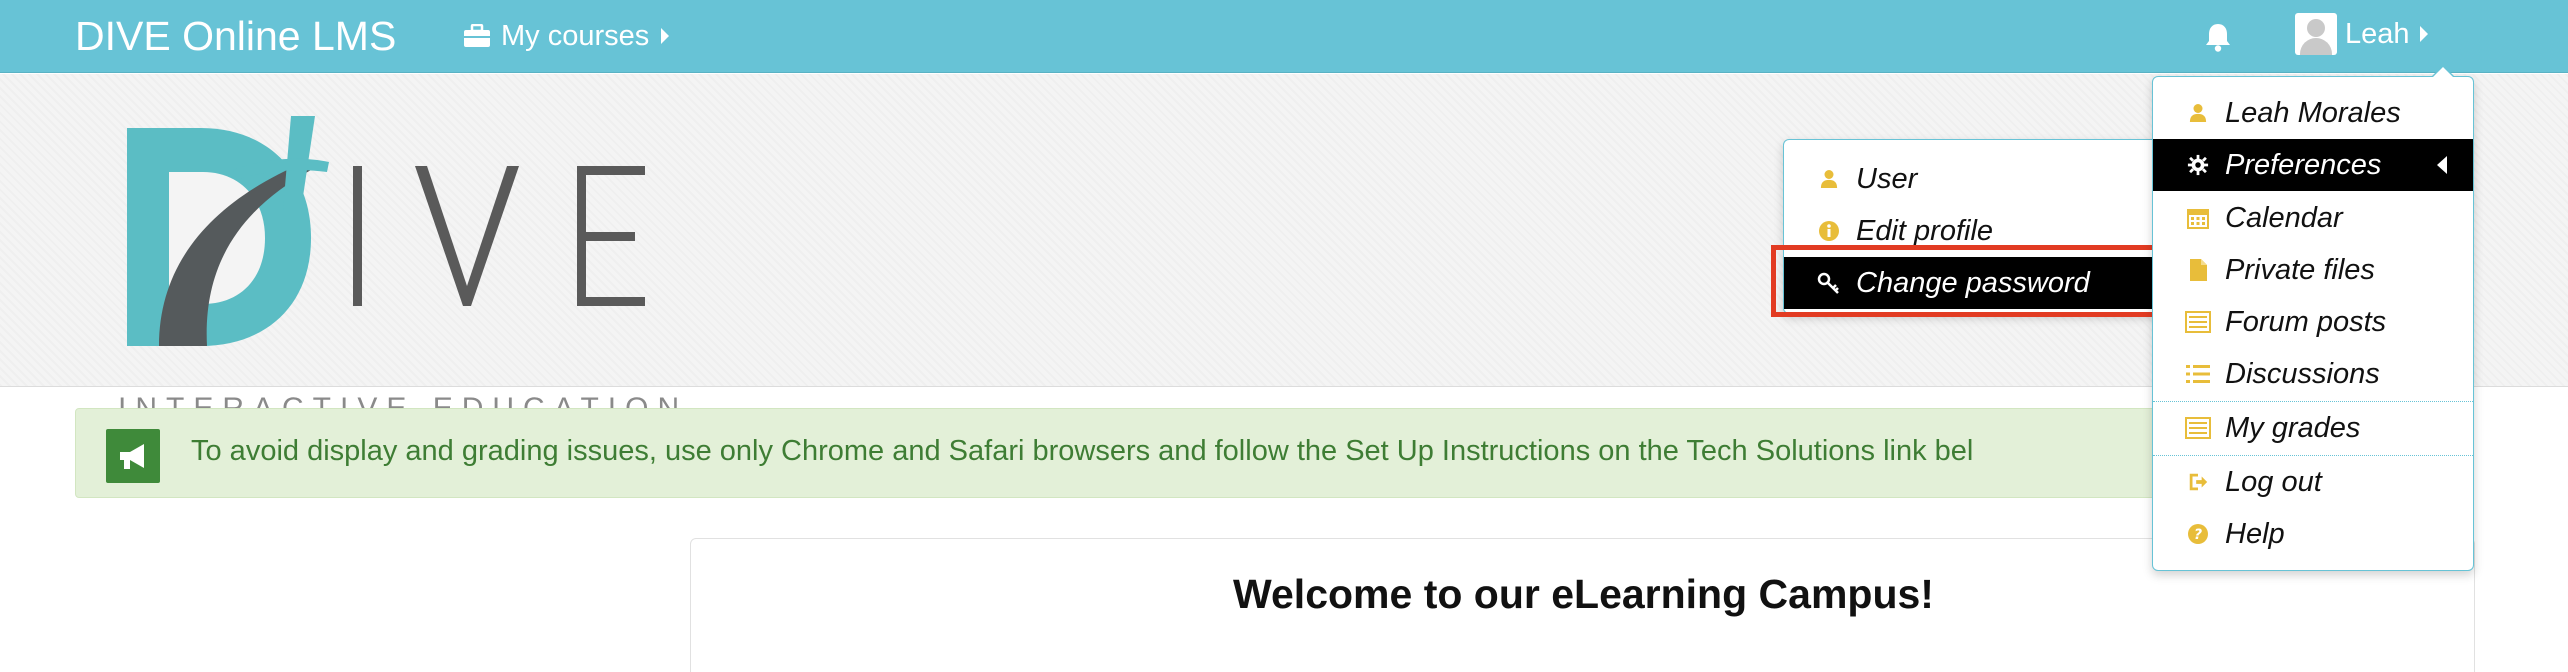 This screenshot has width=2568, height=672. What do you see at coordinates (2198, 482) in the screenshot?
I see `sign-out-icon` at bounding box center [2198, 482].